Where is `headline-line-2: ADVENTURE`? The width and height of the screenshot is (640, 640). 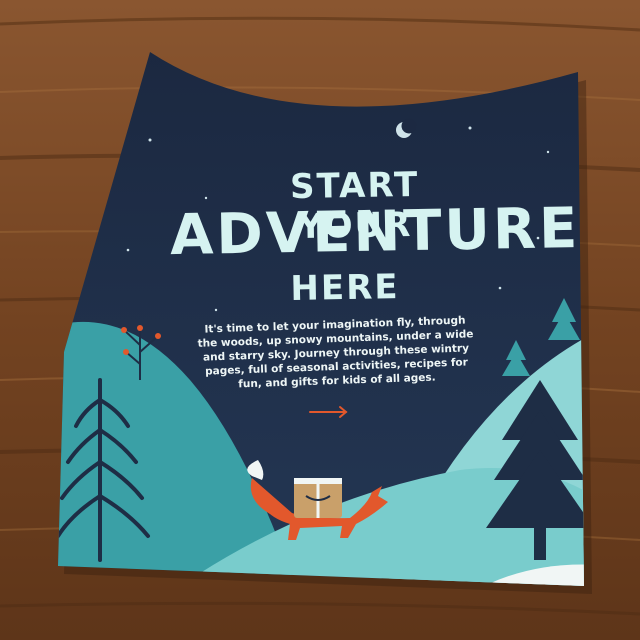
headline-line-2: ADVENTURE is located at coordinates (375, 232).